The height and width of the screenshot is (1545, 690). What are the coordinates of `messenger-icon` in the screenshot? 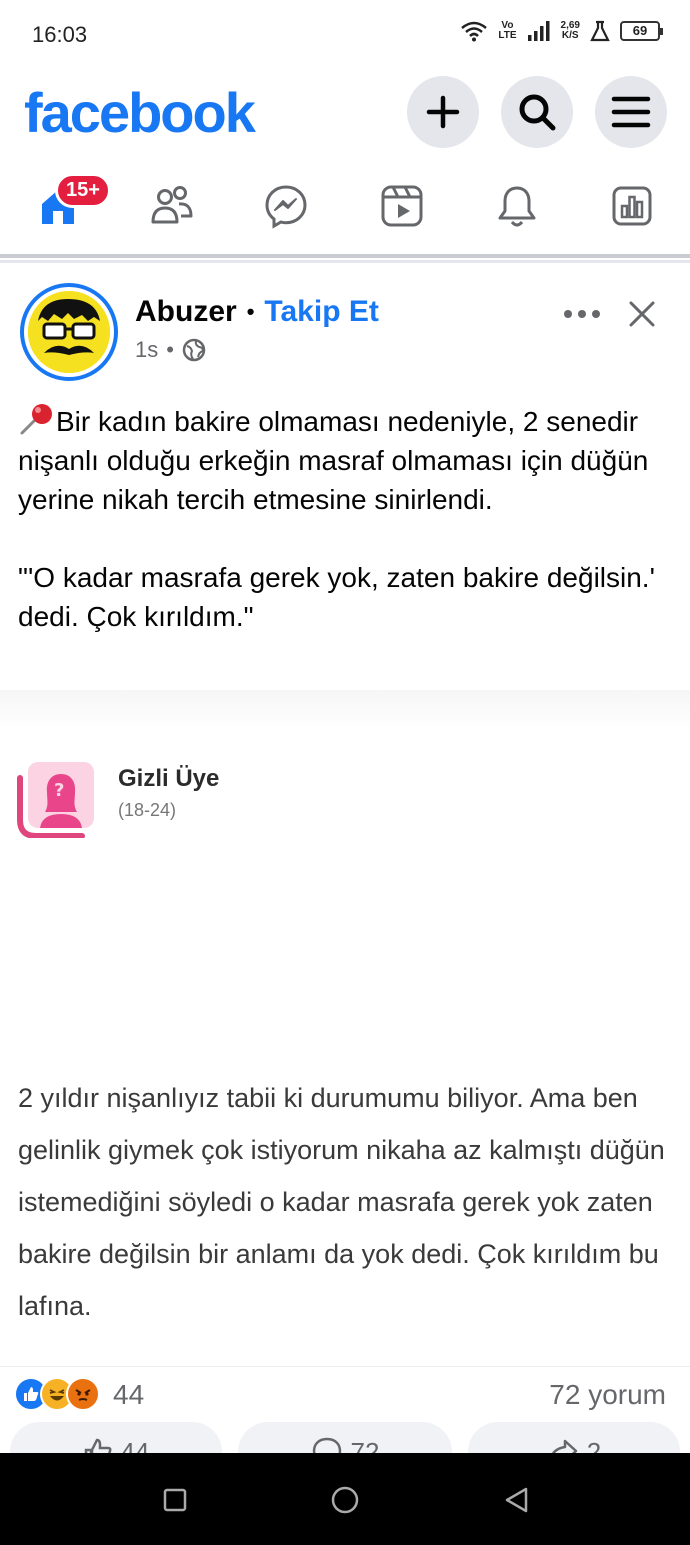 It's located at (286, 207).